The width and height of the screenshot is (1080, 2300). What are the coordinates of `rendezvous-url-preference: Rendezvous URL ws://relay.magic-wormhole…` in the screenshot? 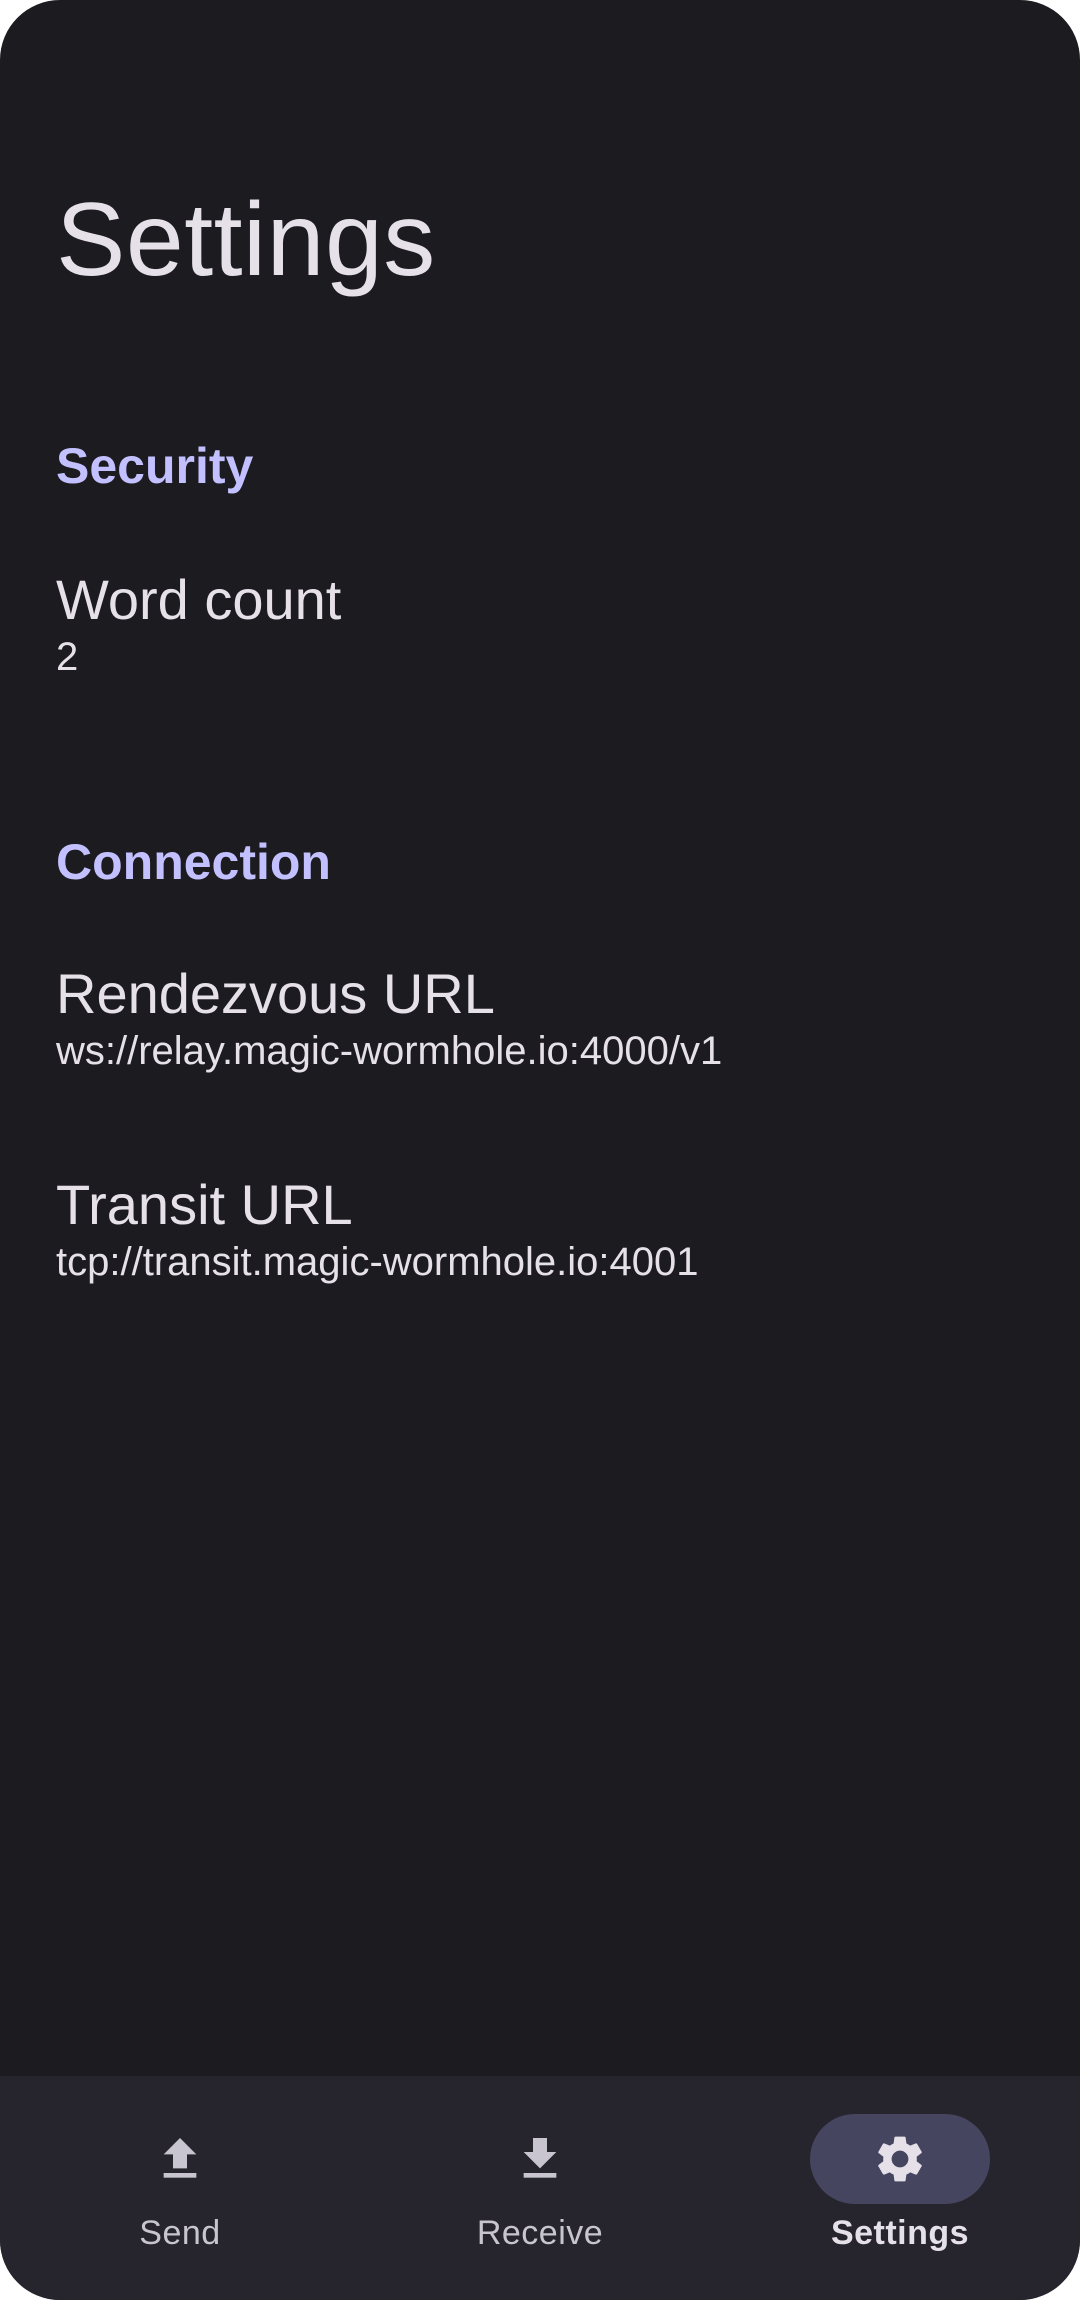 It's located at (540, 1019).